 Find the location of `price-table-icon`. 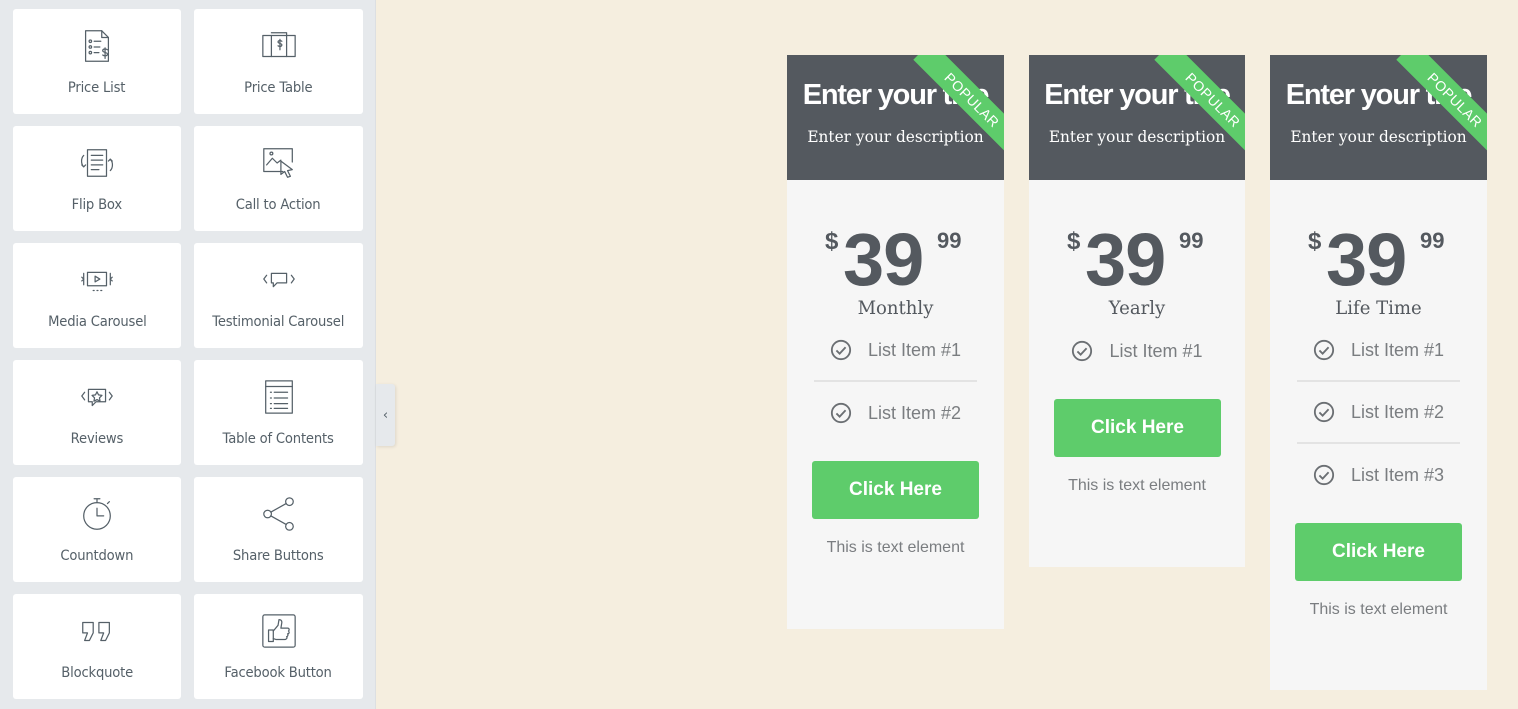

price-table-icon is located at coordinates (279, 46).